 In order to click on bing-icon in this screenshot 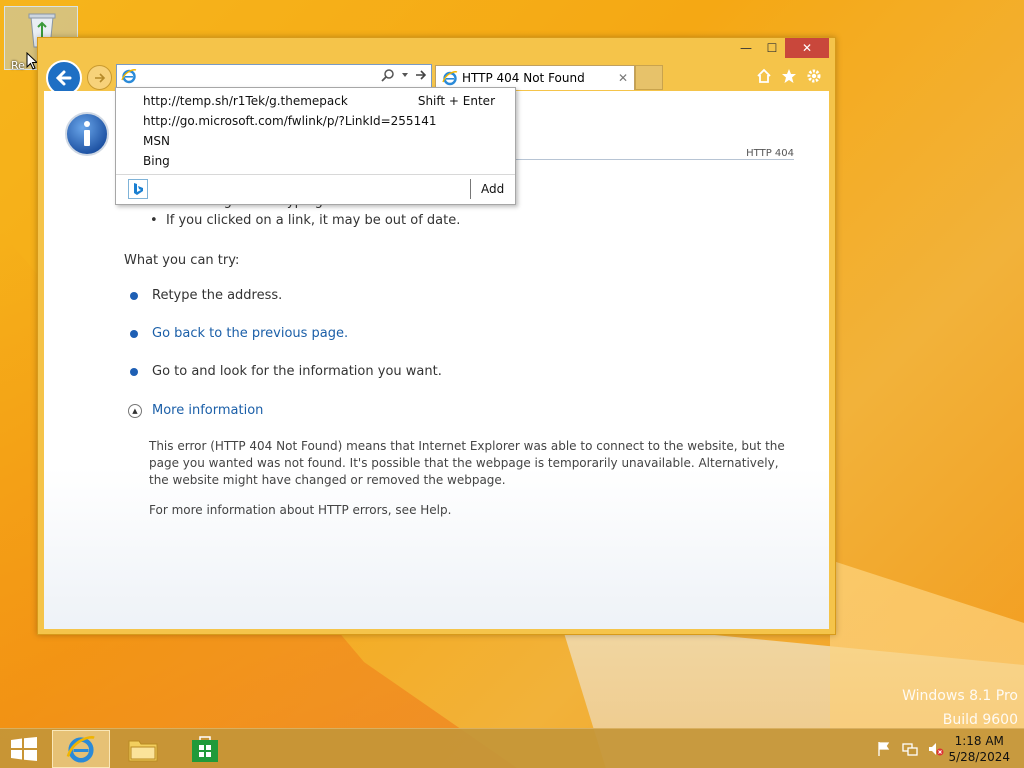, I will do `click(138, 189)`.